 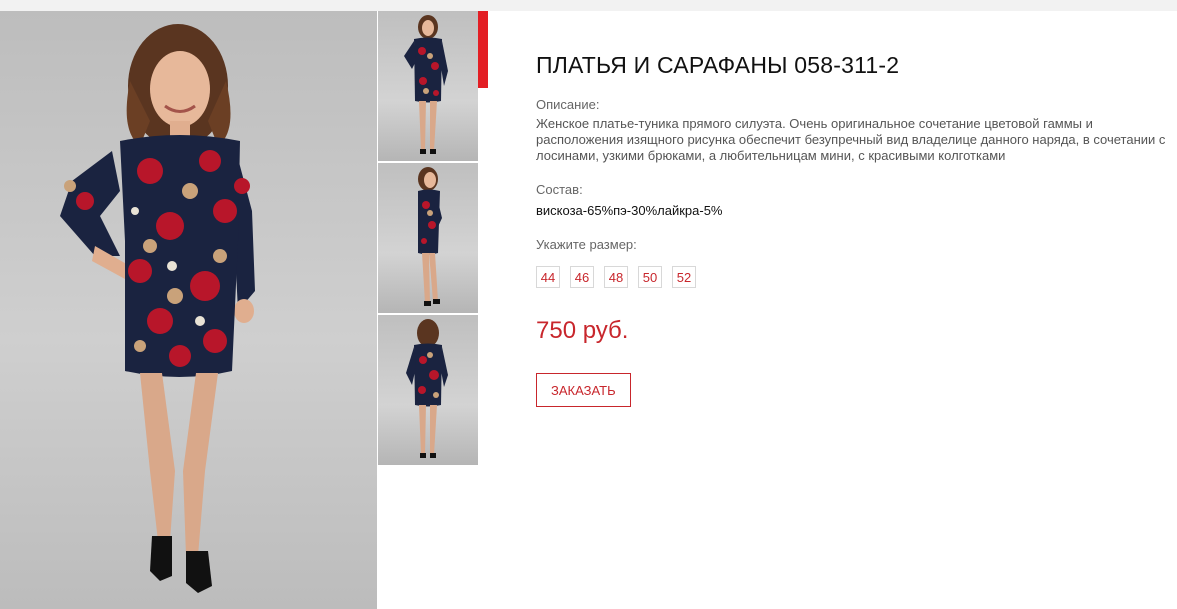 What do you see at coordinates (588, 5) in the screenshot?
I see `top-strip` at bounding box center [588, 5].